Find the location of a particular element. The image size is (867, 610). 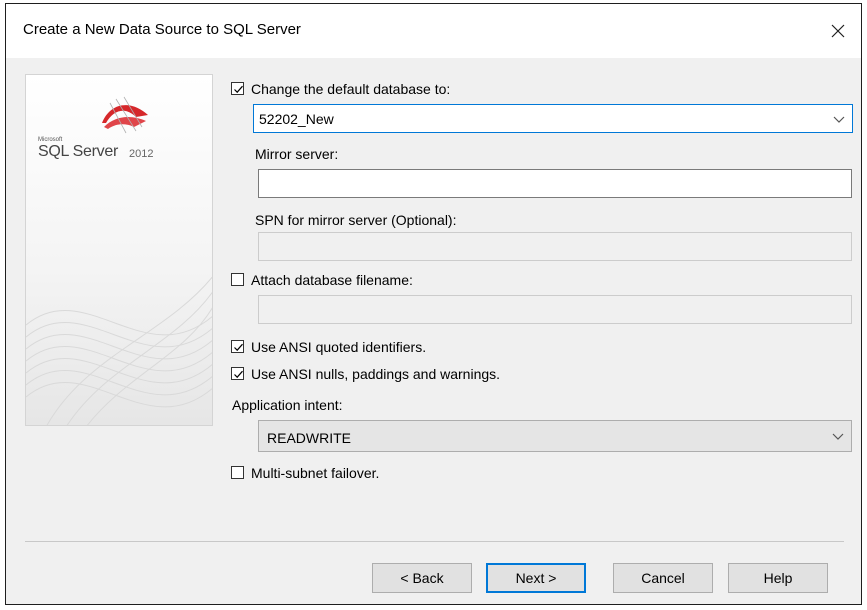

attach-db-checkbox is located at coordinates (237, 279).